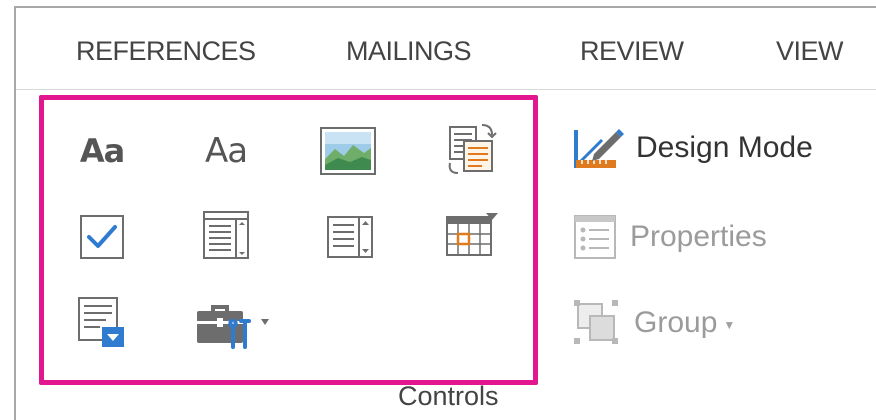 The height and width of the screenshot is (420, 876). Describe the element at coordinates (166, 51) in the screenshot. I see `tab-references: REFERENCES` at that location.